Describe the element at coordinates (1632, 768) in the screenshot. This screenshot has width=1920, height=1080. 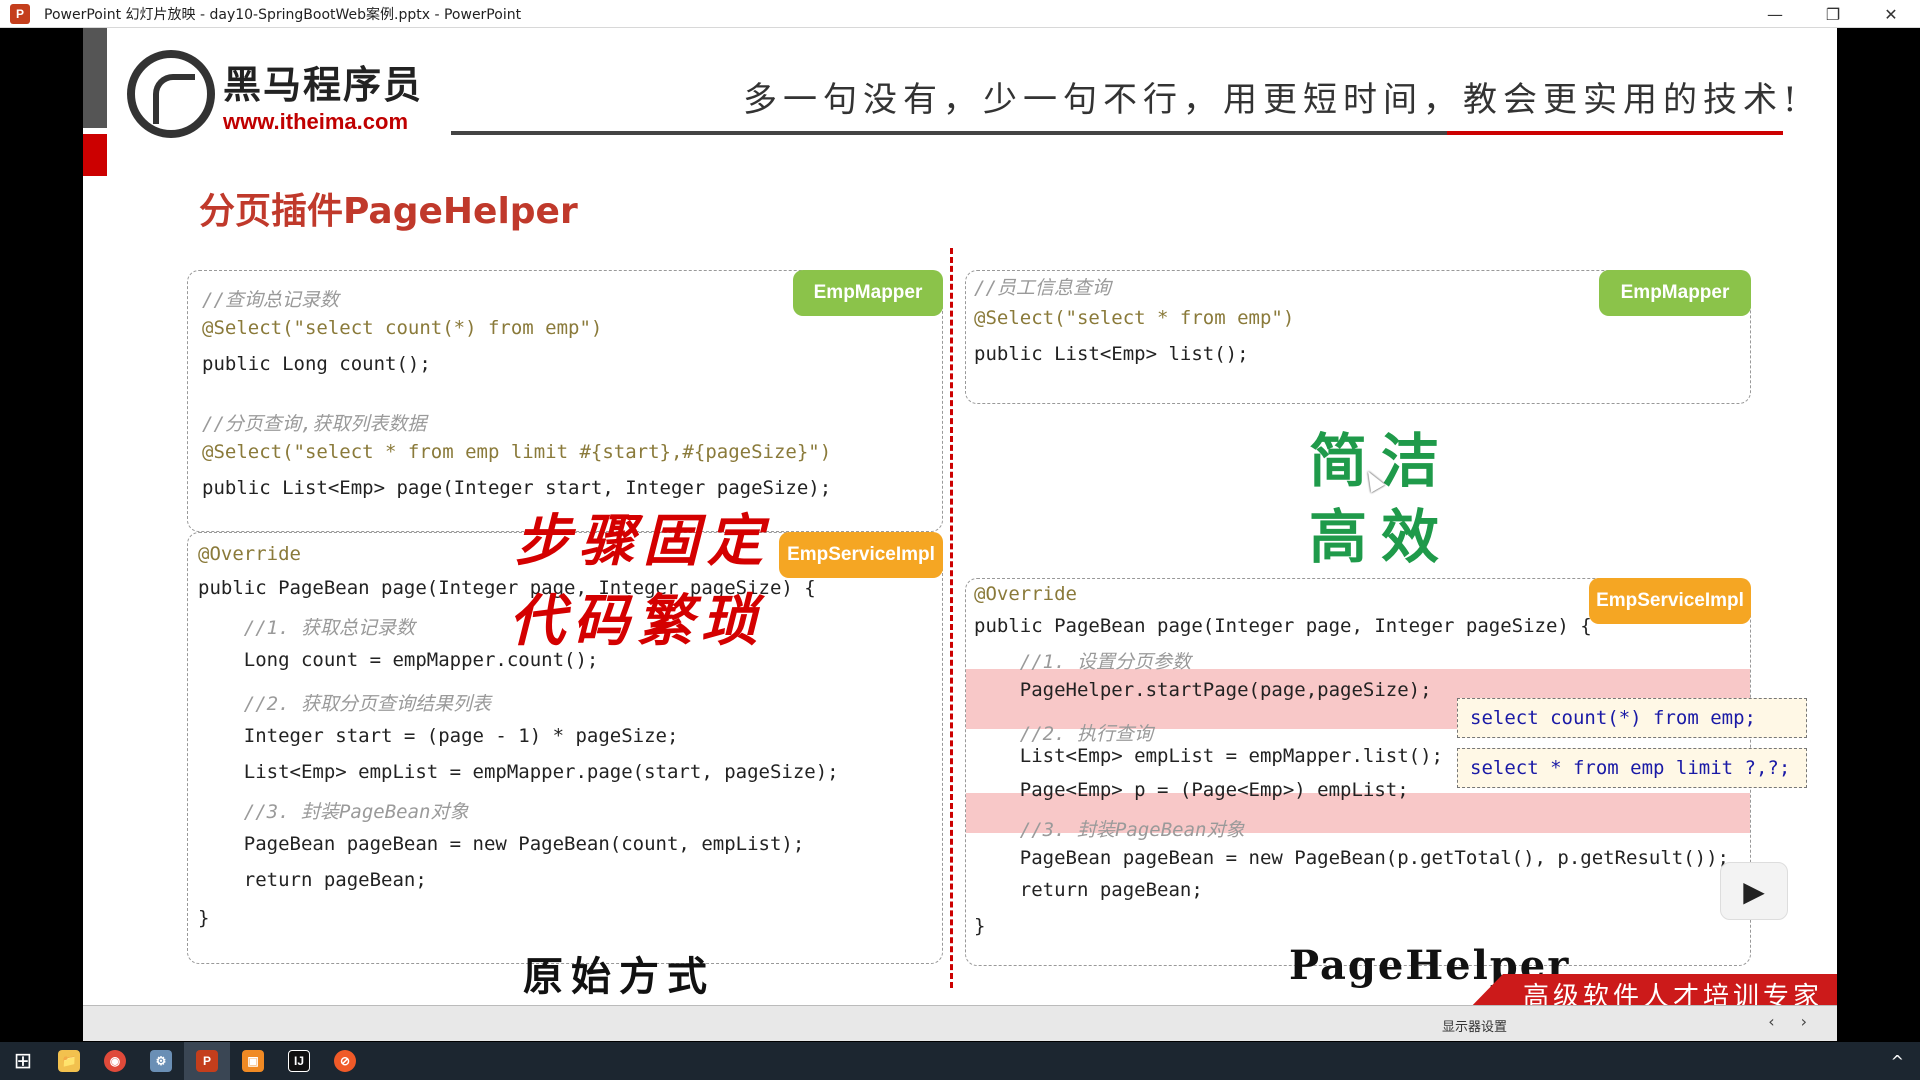
I see `sql-limit-box: select * from emp limit ?,?;` at that location.